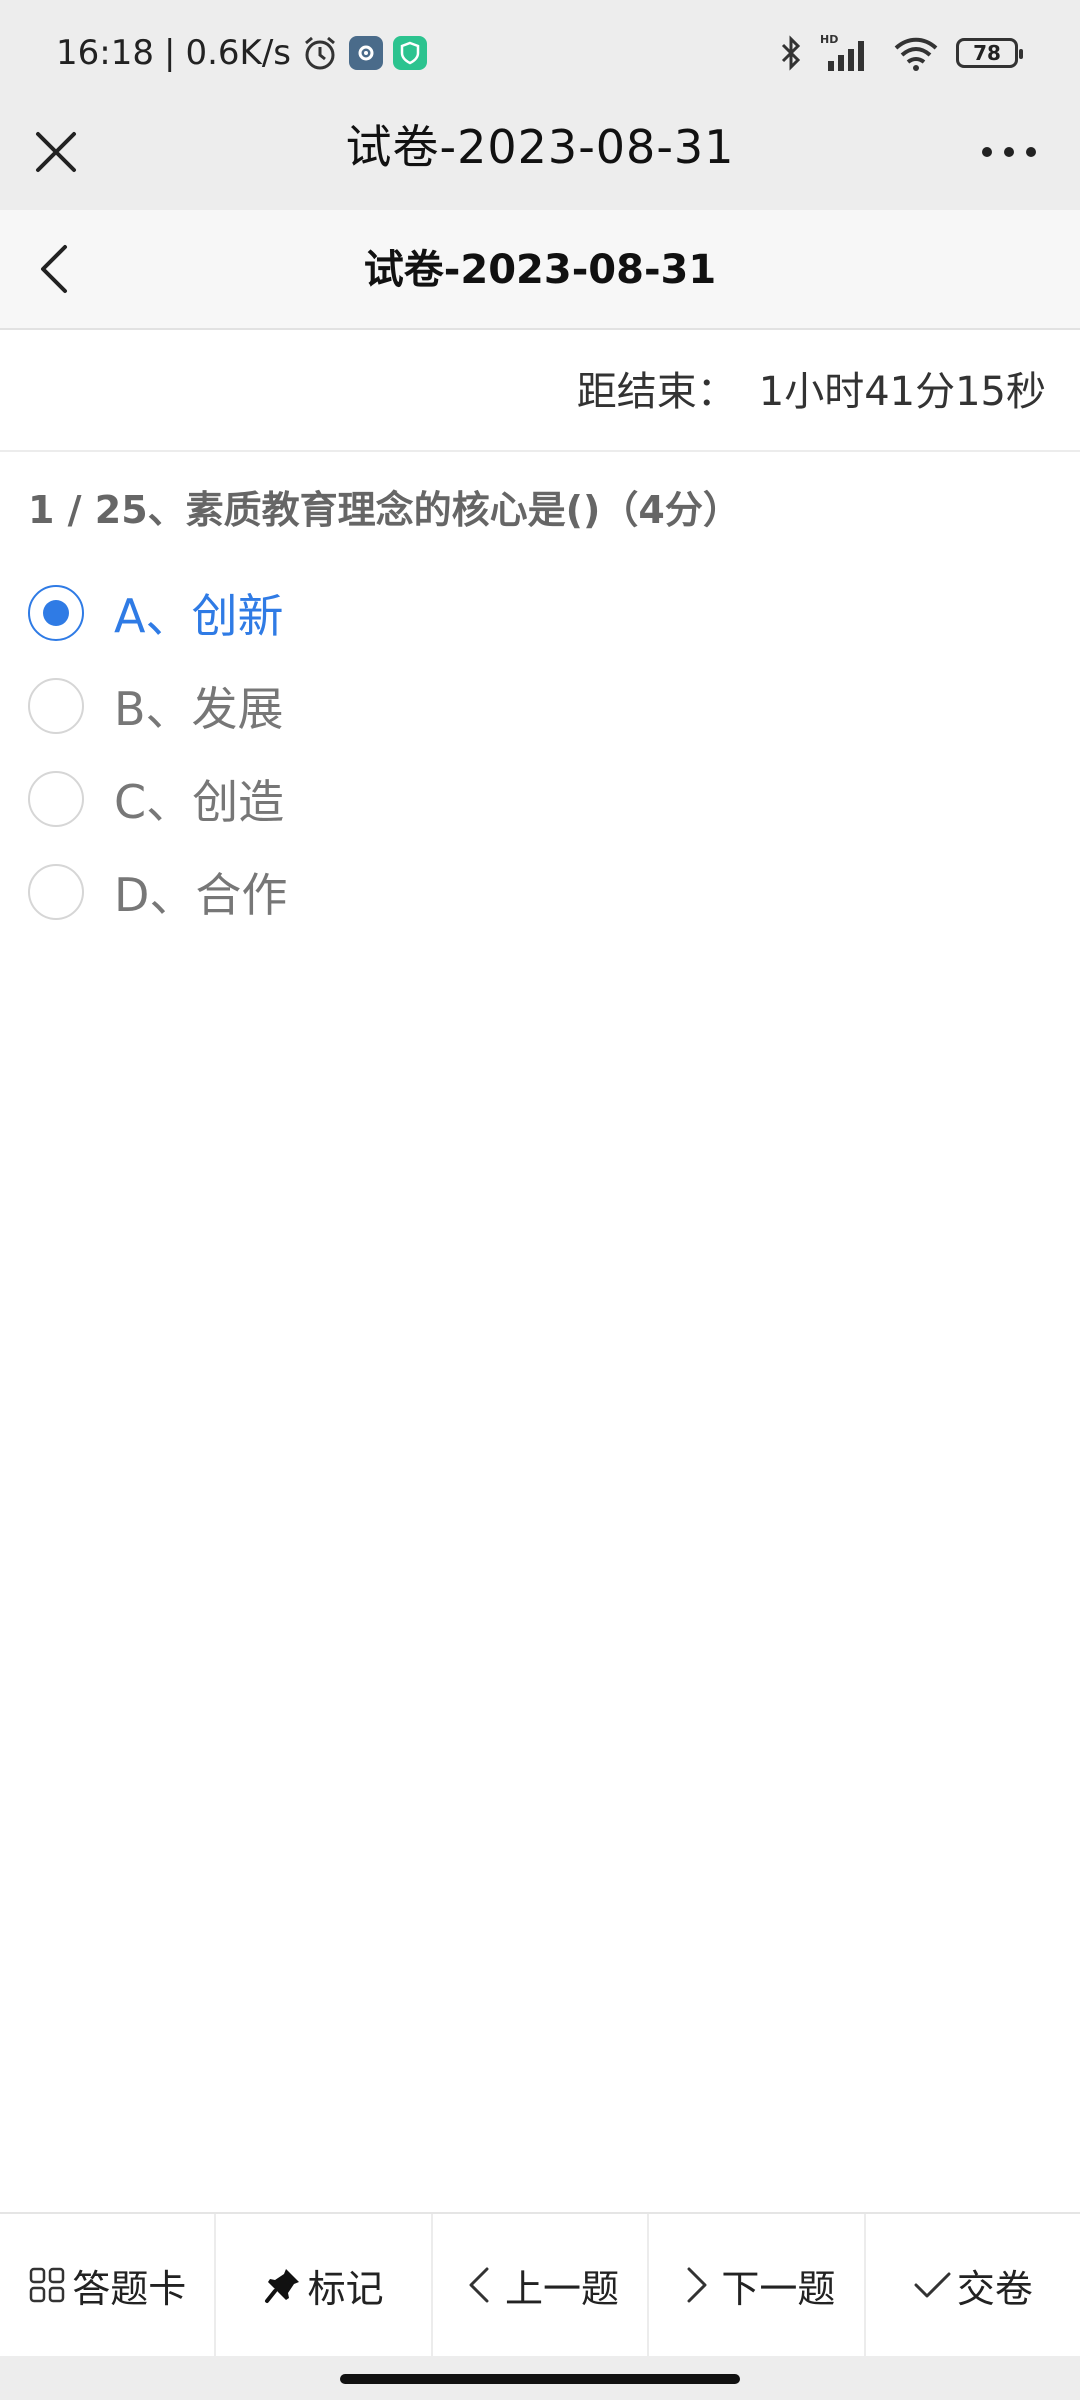 This screenshot has height=2400, width=1080. Describe the element at coordinates (916, 54) in the screenshot. I see `wifi-icon` at that location.